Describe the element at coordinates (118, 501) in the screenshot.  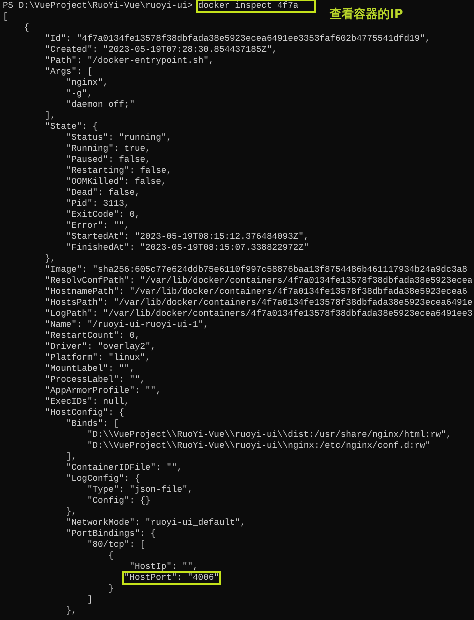
I see `output-line: "Config": {}` at that location.